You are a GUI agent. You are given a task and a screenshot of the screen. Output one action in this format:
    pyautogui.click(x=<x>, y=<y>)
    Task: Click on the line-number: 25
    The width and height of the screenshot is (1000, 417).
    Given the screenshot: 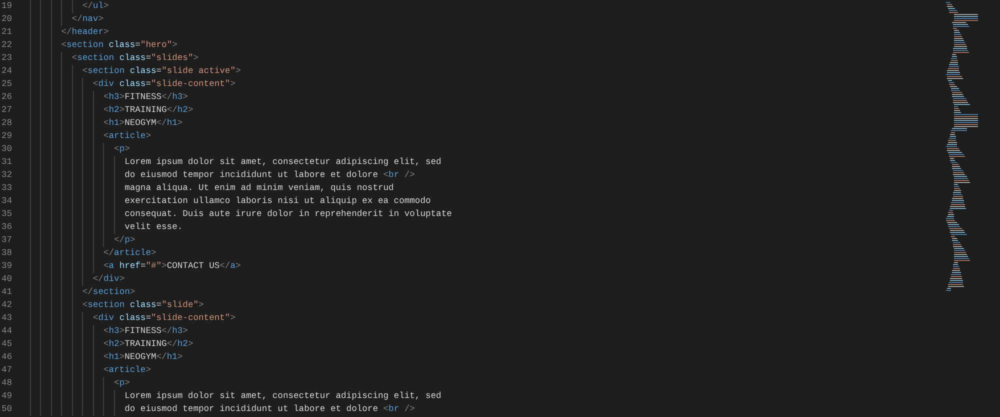 What is the action you would take?
    pyautogui.click(x=6, y=84)
    